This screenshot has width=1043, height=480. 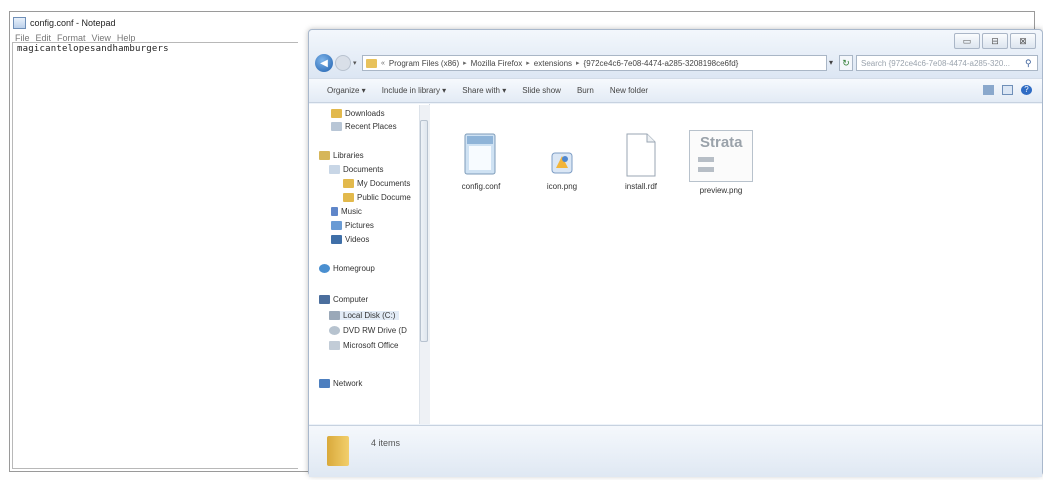 I want to click on nav-label: Public Docume, so click(x=384, y=197).